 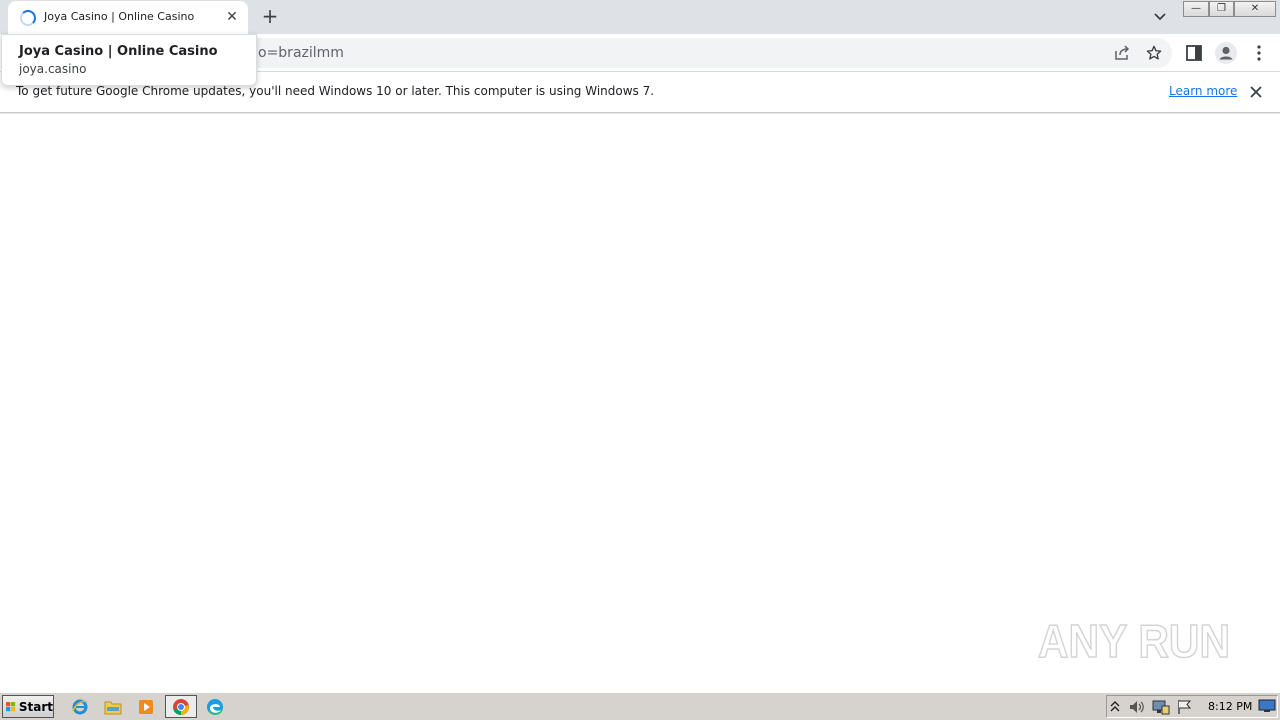 I want to click on anyrun-watermark: ANY RUN, so click(x=1134, y=641).